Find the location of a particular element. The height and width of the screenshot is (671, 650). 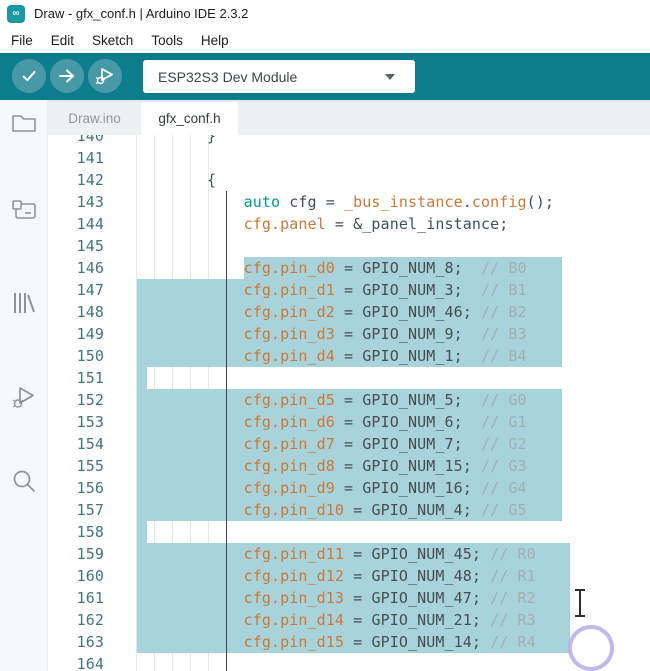

sidebar-item-sketchbook is located at coordinates (24, 123).